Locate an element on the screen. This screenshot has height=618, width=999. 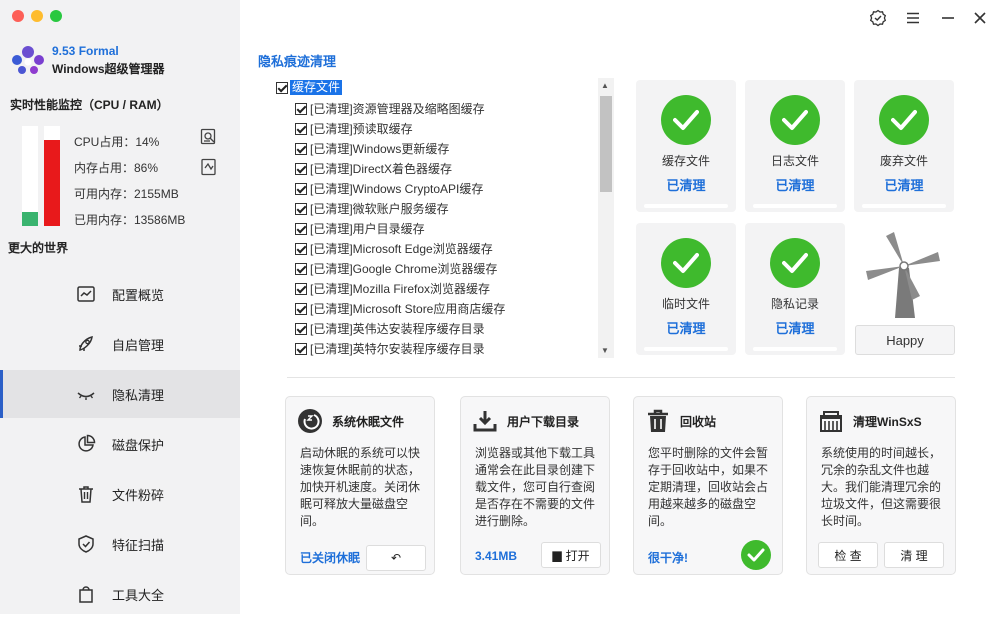
tree-item: [已清理]DirectX着色器缓存 is located at coordinates (373, 168).